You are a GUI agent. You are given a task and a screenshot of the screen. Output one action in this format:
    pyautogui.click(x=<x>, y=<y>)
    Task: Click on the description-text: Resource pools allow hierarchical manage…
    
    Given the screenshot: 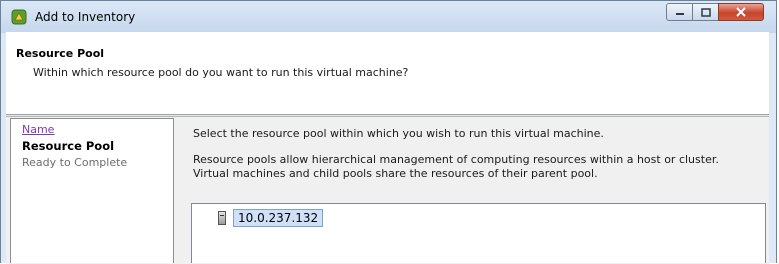 What is the action you would take?
    pyautogui.click(x=456, y=166)
    